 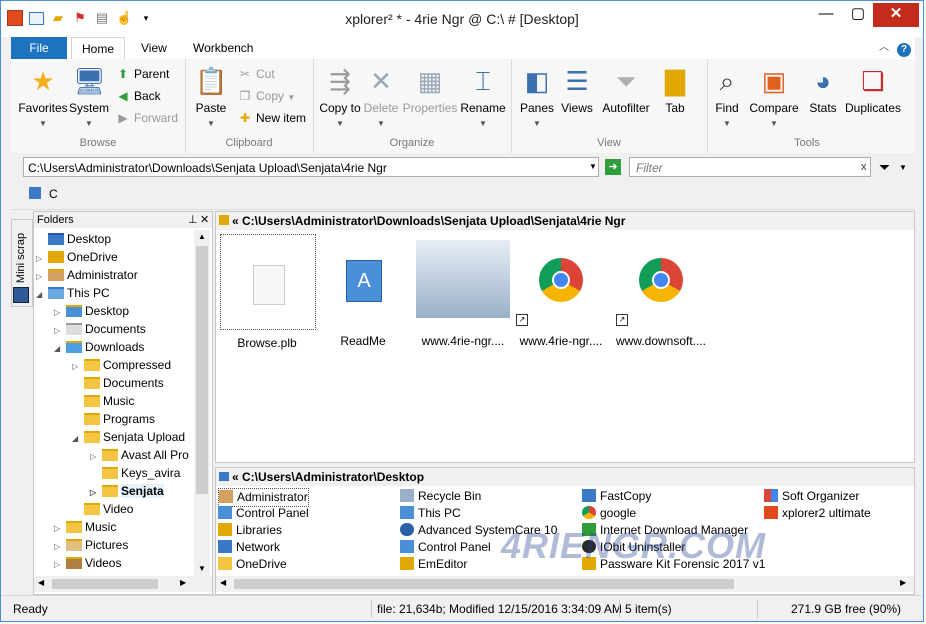 I want to click on favorites-button: ★ Favorites ▼, so click(x=43, y=97).